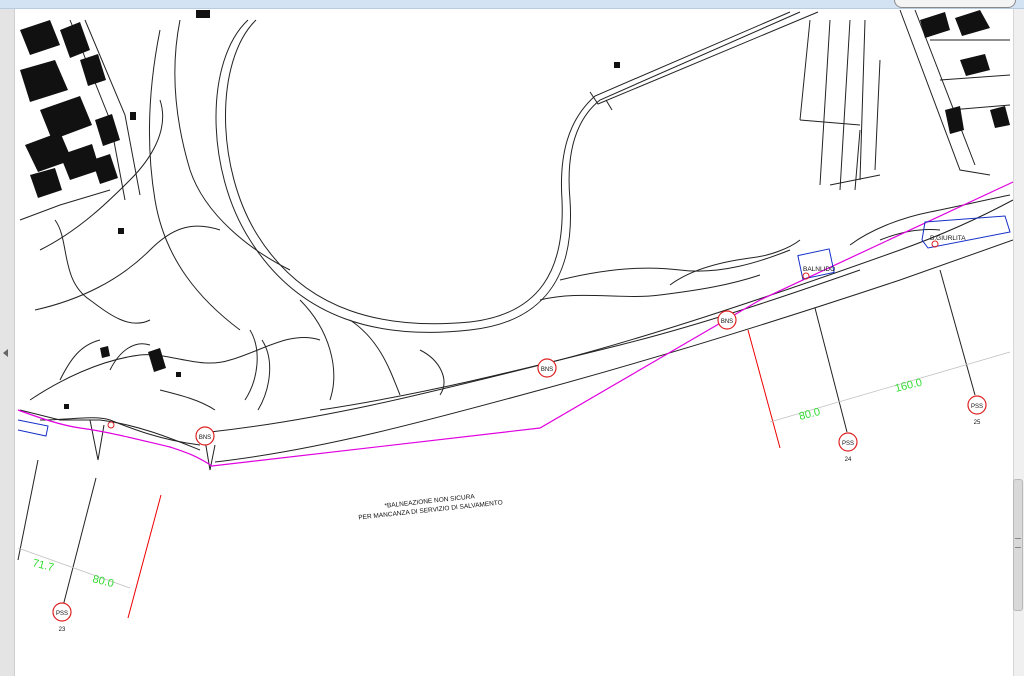 The width and height of the screenshot is (1024, 676). What do you see at coordinates (884, 254) in the screenshot?
I see `establishment-labels: BALNLIDO B.GIURLITA` at bounding box center [884, 254].